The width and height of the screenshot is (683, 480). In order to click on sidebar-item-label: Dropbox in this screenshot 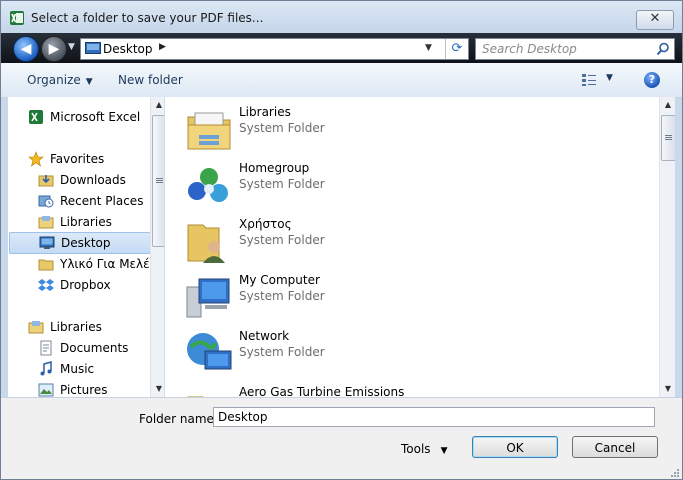, I will do `click(85, 285)`.